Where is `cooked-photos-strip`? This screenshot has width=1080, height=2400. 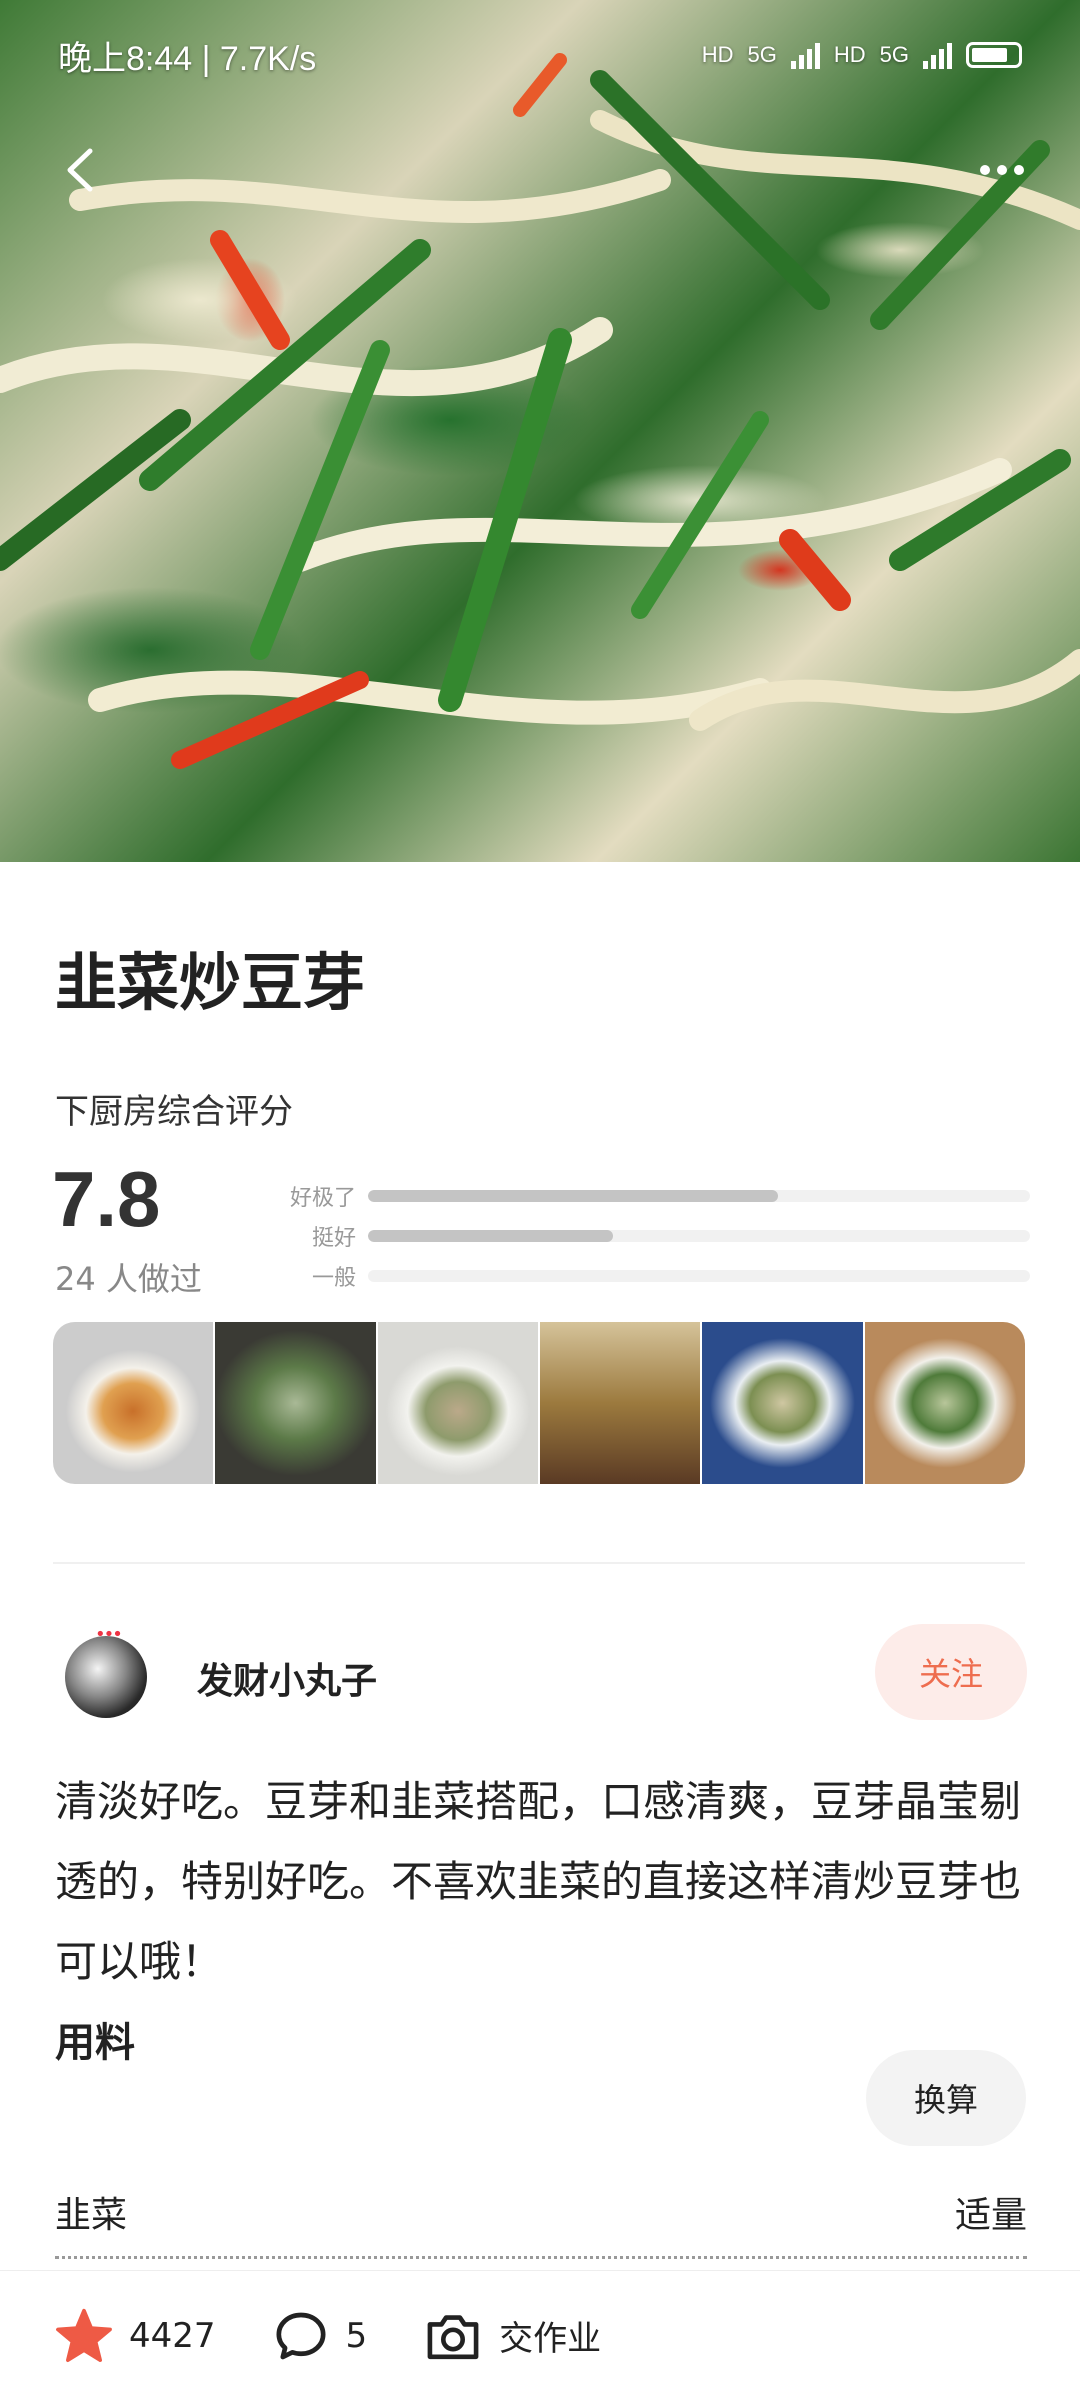
cooked-photos-strip is located at coordinates (539, 1403).